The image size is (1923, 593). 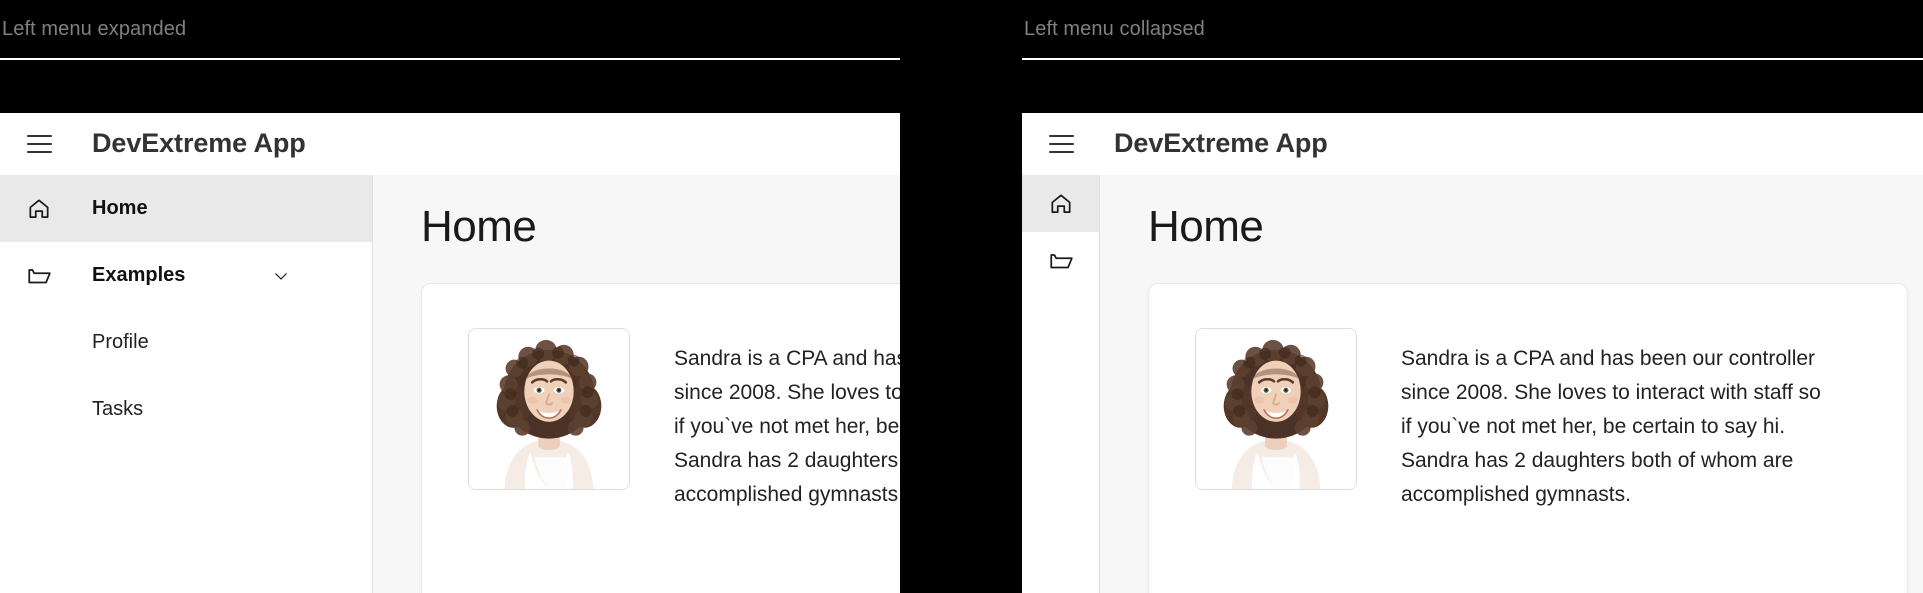 I want to click on sidebar-item-examples, so click(x=1060, y=260).